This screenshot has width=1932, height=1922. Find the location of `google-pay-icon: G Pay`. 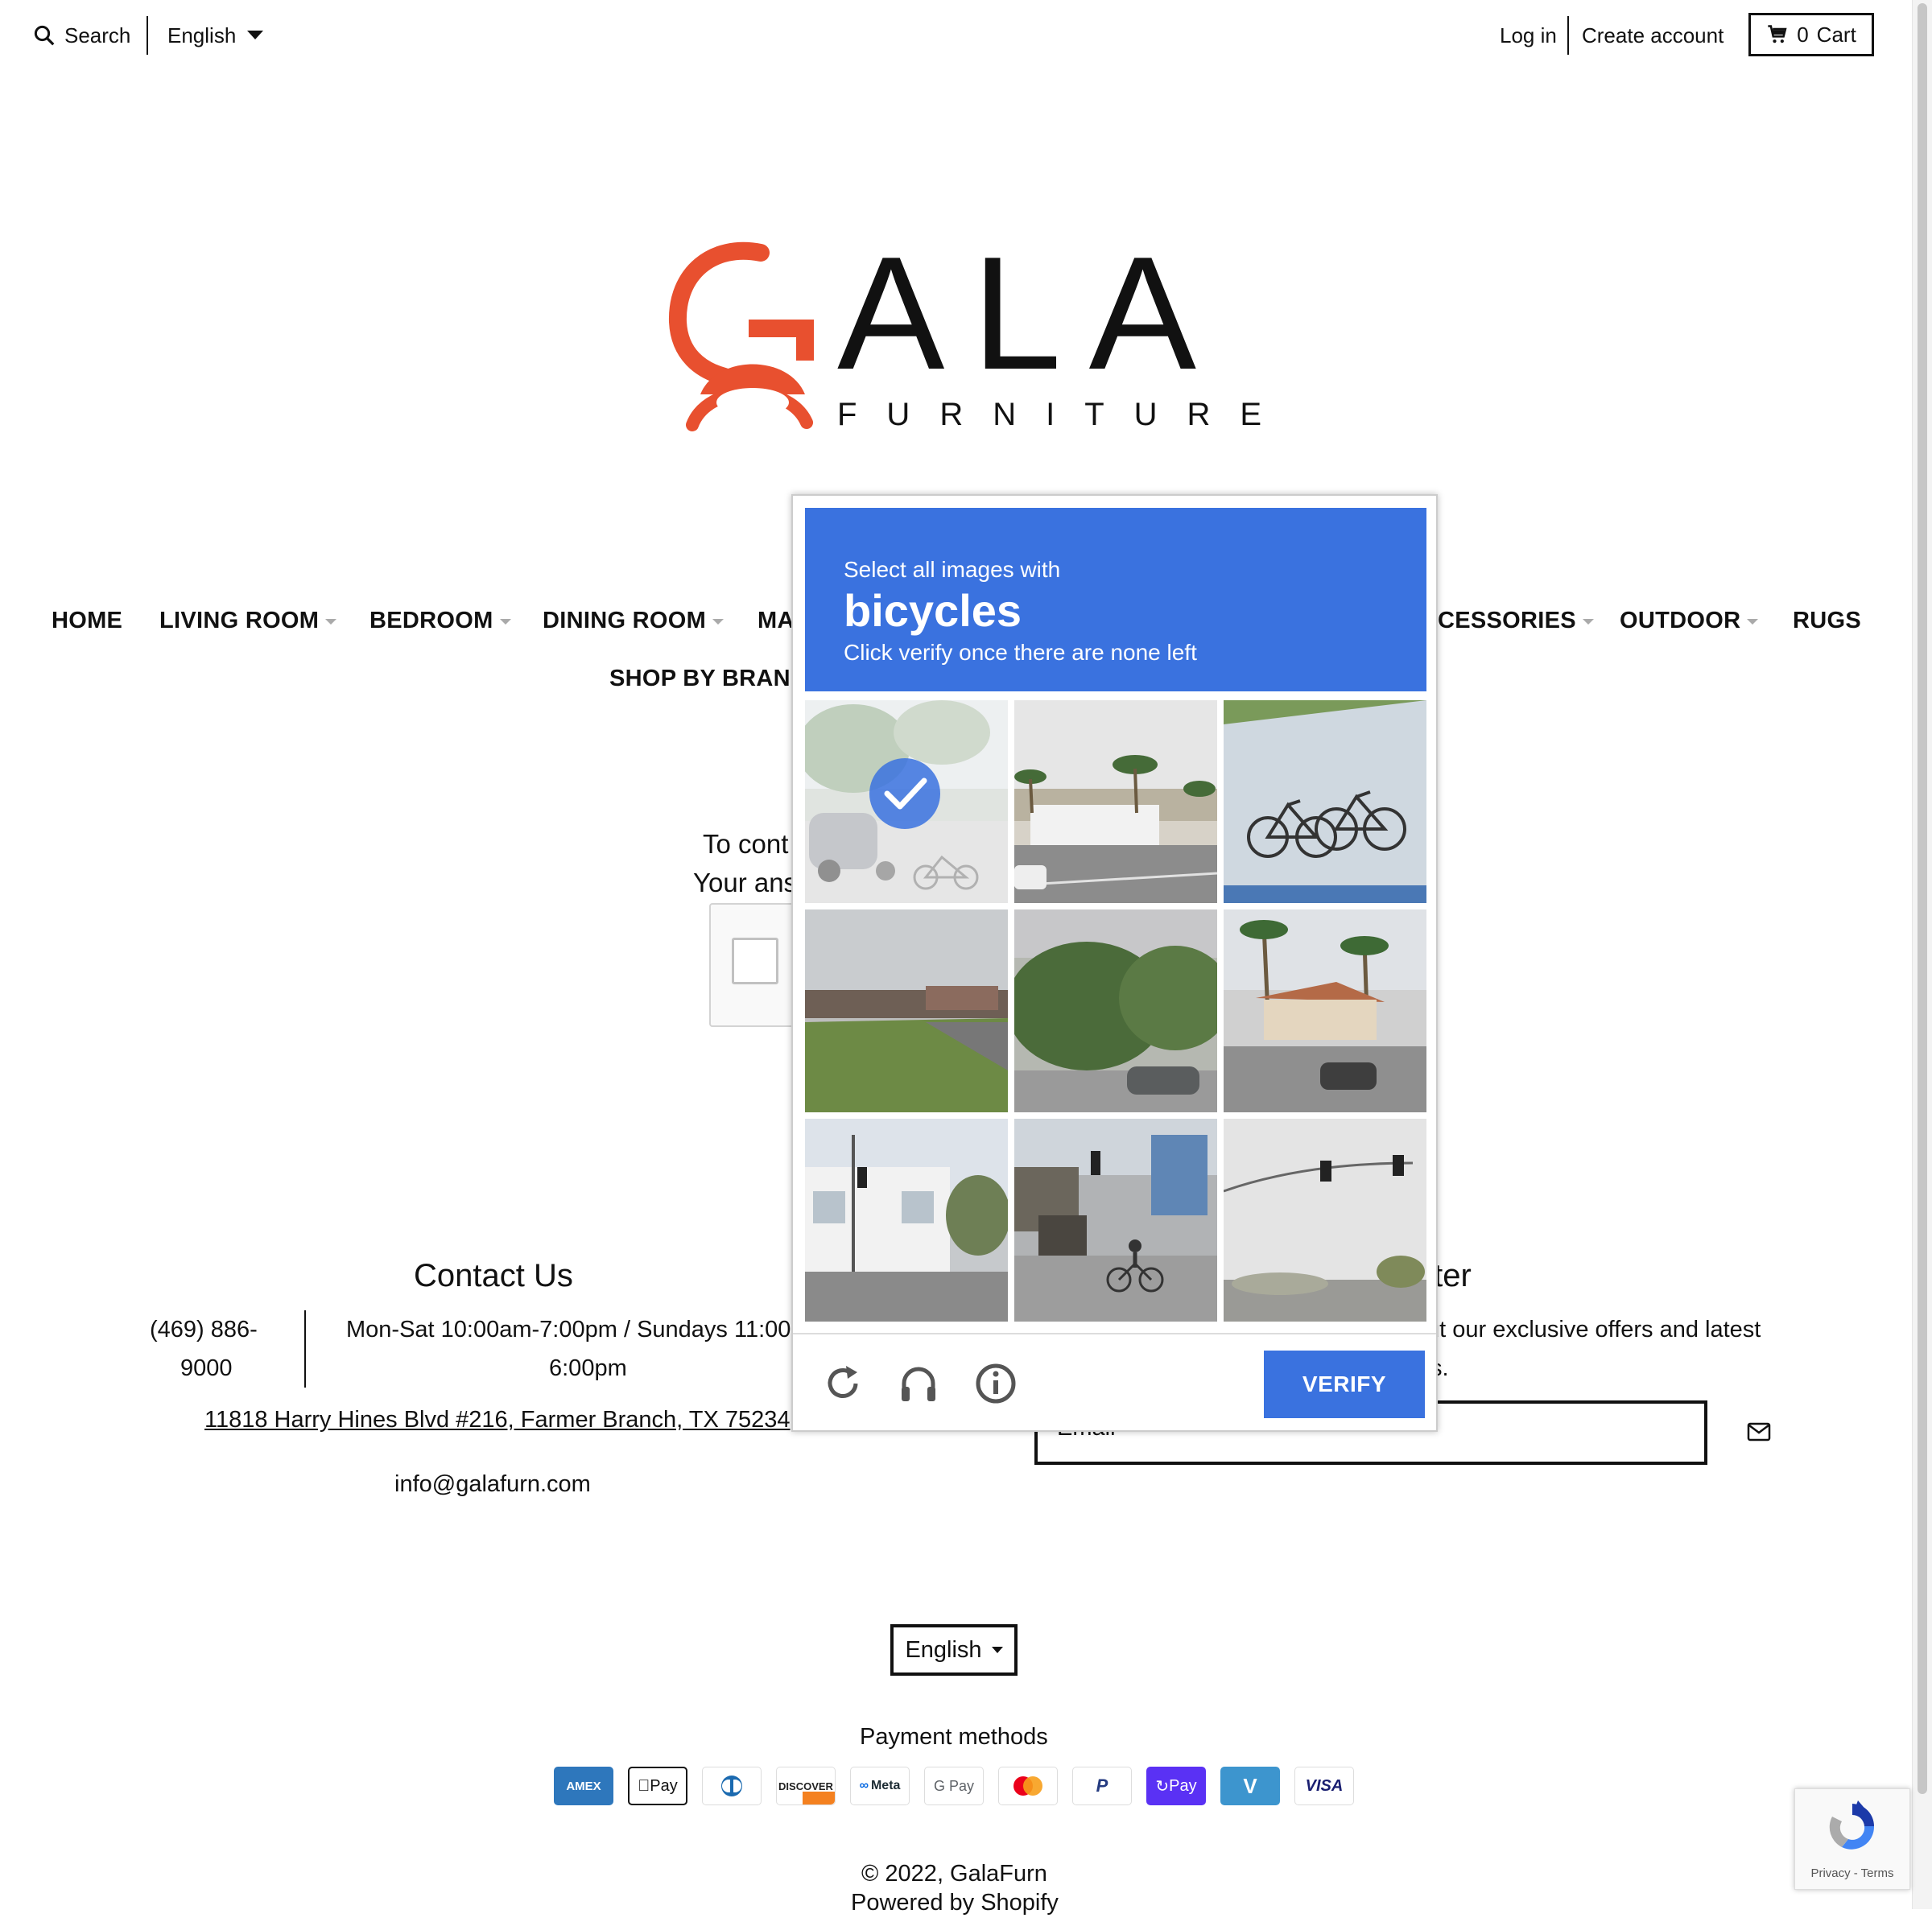

google-pay-icon: G Pay is located at coordinates (954, 1786).